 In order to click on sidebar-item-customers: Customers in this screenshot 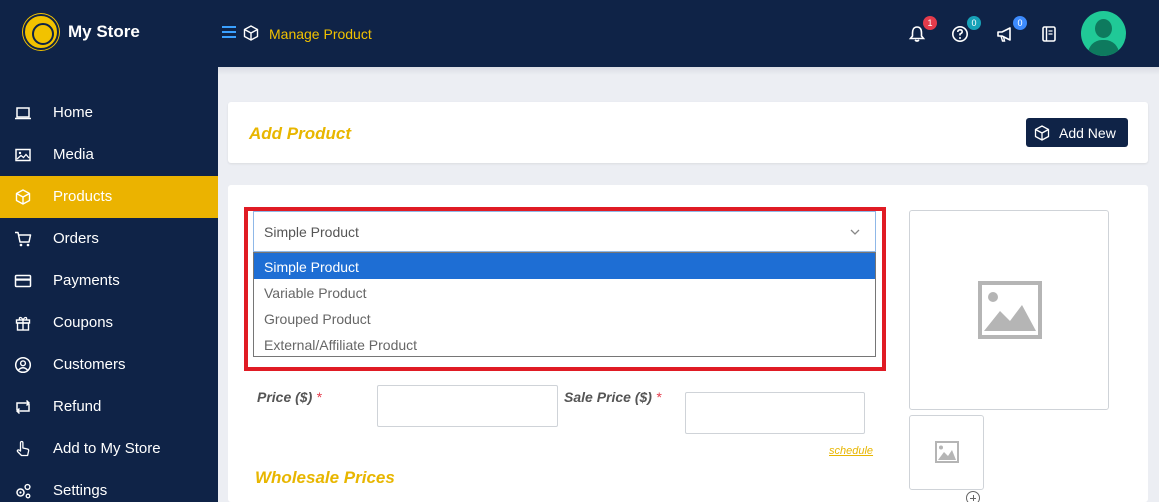, I will do `click(109, 365)`.